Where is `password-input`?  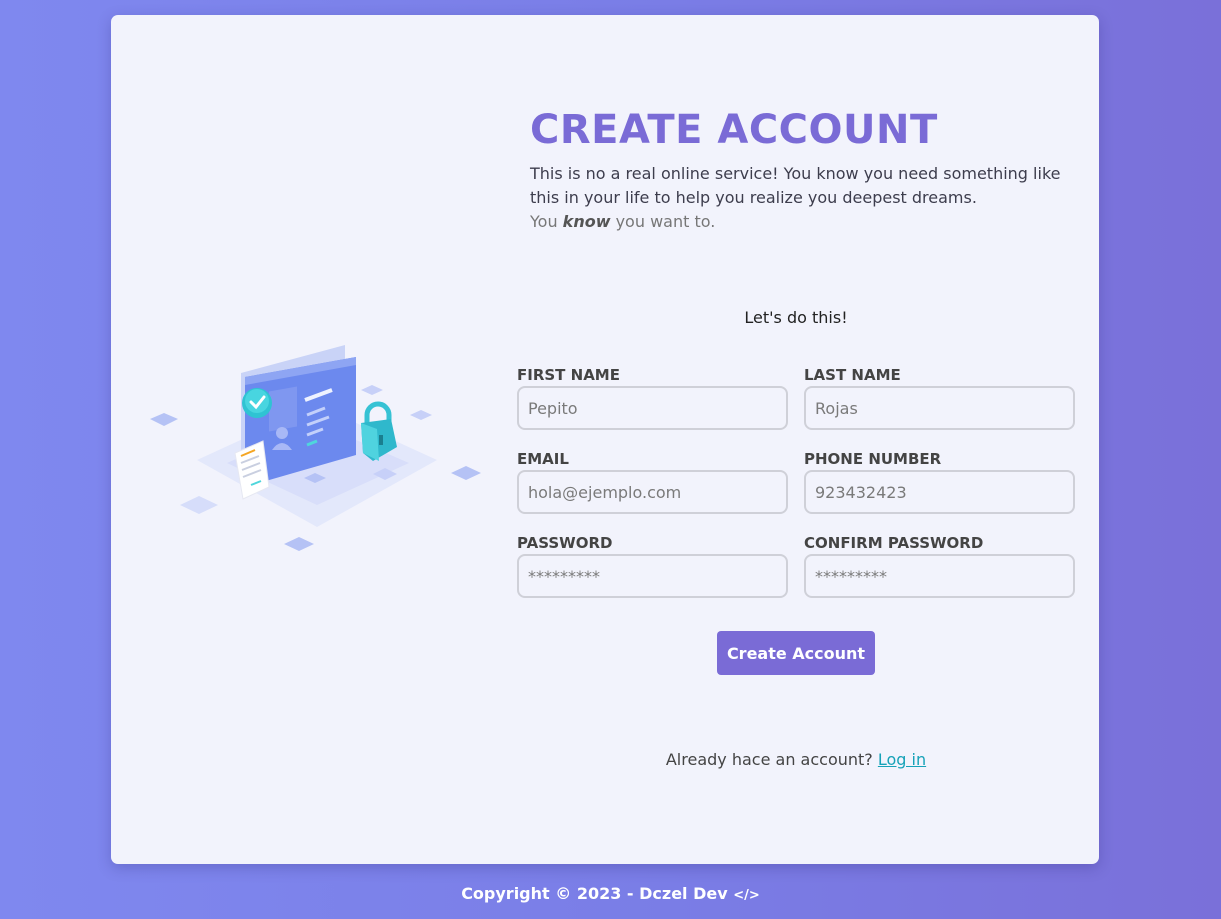
password-input is located at coordinates (652, 576).